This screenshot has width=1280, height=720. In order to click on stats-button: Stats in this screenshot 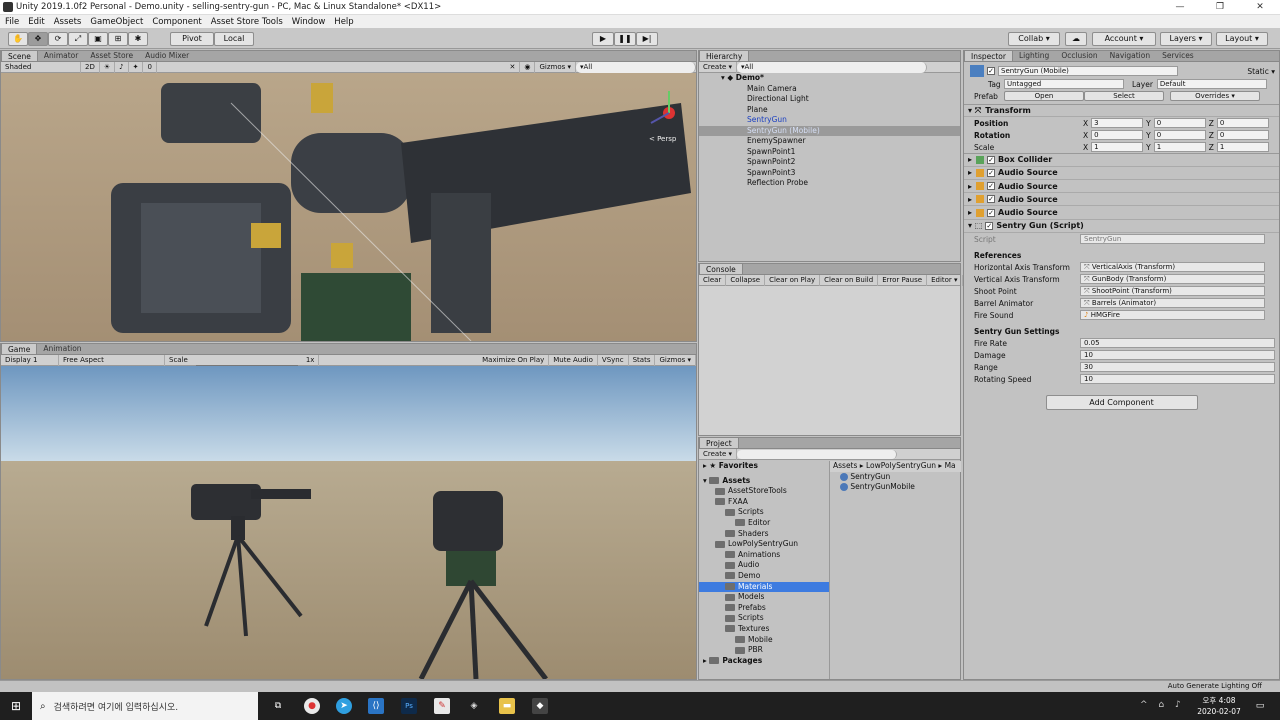, I will do `click(642, 360)`.